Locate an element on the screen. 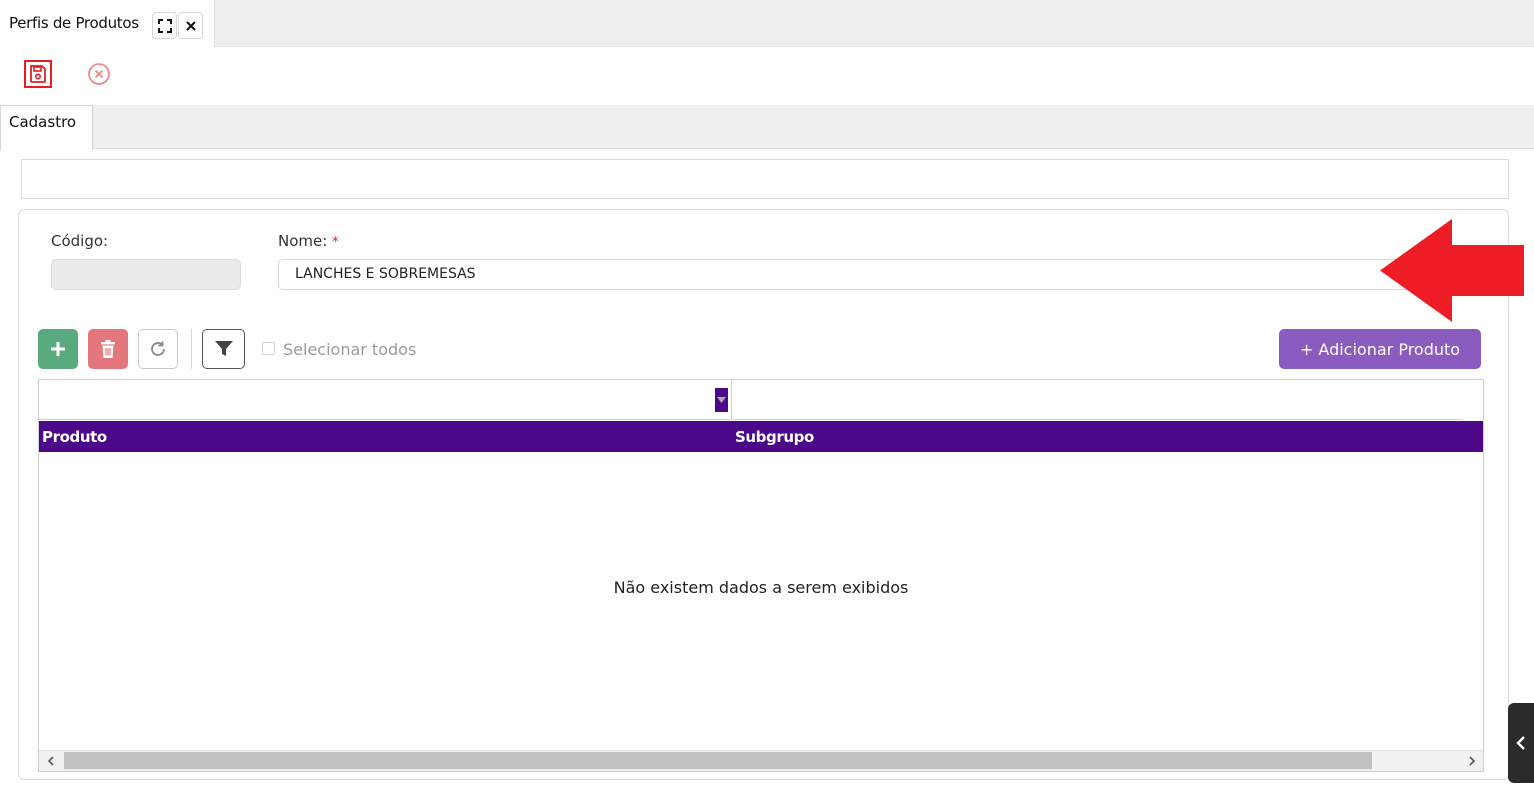 This screenshot has width=1534, height=798. produto-filter-dropdown is located at coordinates (721, 400).